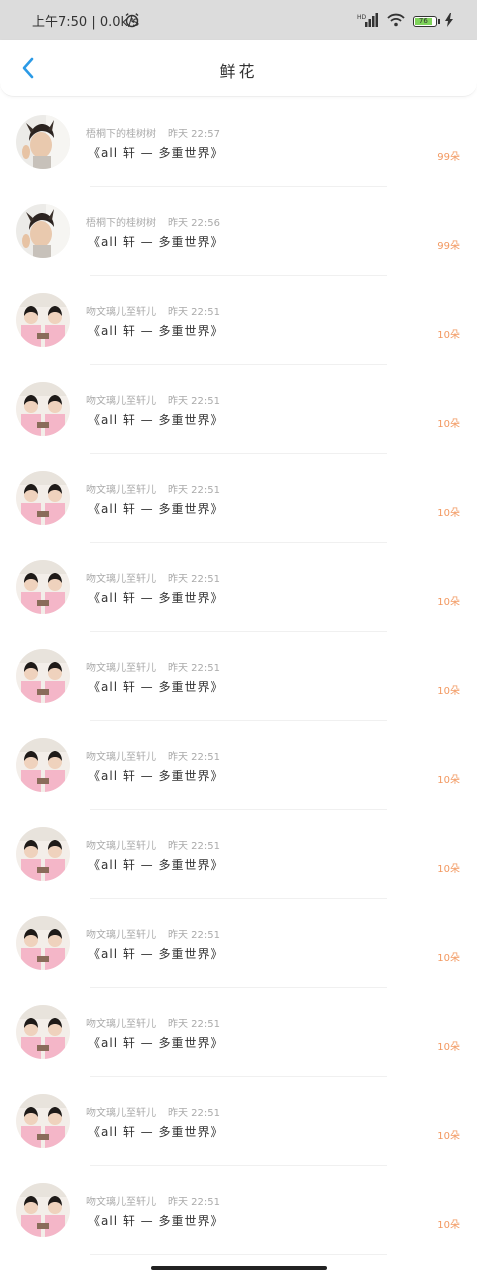 The width and height of the screenshot is (477, 1280). Describe the element at coordinates (239, 1268) in the screenshot. I see `home-indicator` at that location.